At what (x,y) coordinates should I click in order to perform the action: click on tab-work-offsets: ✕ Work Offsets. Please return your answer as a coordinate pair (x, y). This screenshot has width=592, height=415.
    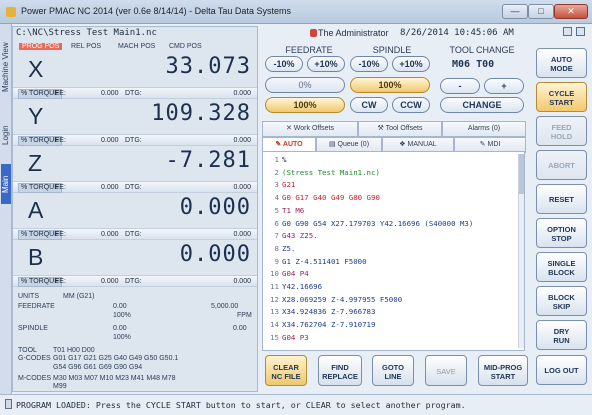
    Looking at the image, I should click on (310, 129).